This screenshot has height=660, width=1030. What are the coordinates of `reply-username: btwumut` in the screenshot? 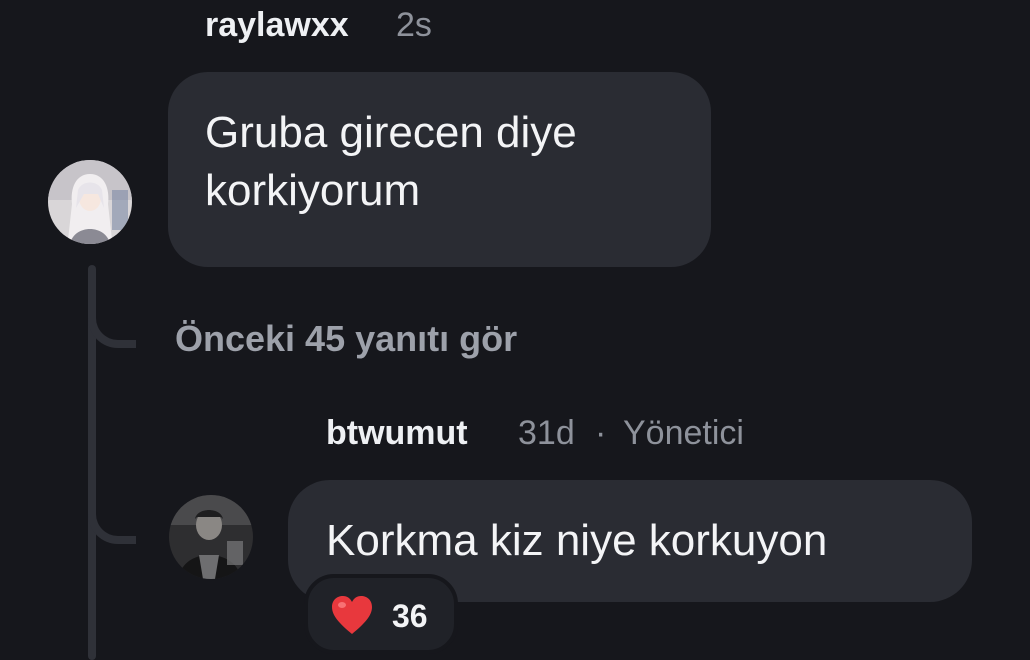 It's located at (397, 433).